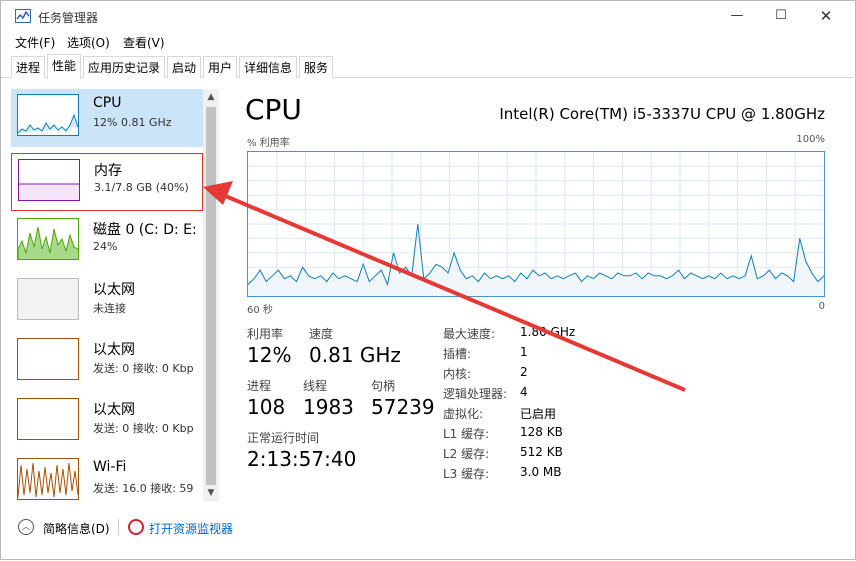 This screenshot has width=856, height=561. I want to click on sidebar-item-detail: 24%, so click(105, 246).